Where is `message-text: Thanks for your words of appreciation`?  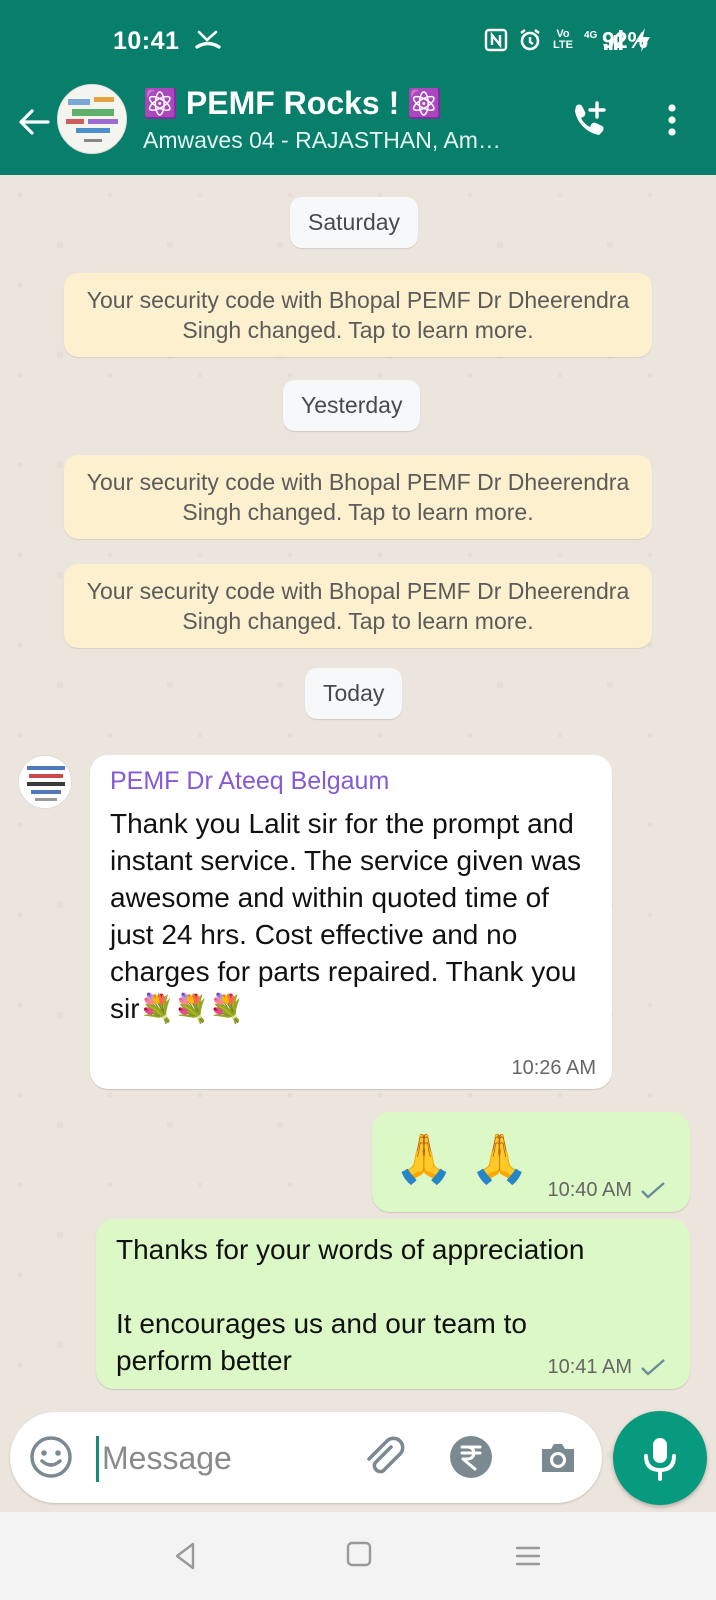
message-text: Thanks for your words of appreciation is located at coordinates (350, 1249).